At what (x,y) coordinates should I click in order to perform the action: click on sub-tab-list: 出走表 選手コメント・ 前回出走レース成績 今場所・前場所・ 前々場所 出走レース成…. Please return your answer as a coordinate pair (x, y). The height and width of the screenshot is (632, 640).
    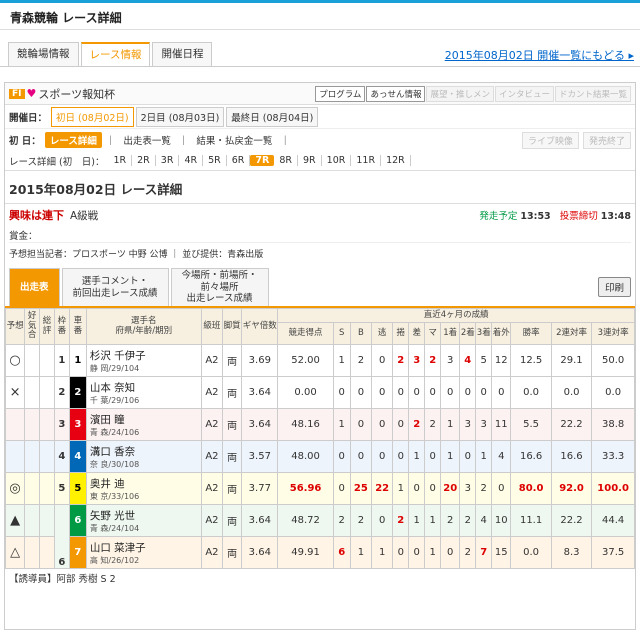
    Looking at the image, I should click on (140, 287).